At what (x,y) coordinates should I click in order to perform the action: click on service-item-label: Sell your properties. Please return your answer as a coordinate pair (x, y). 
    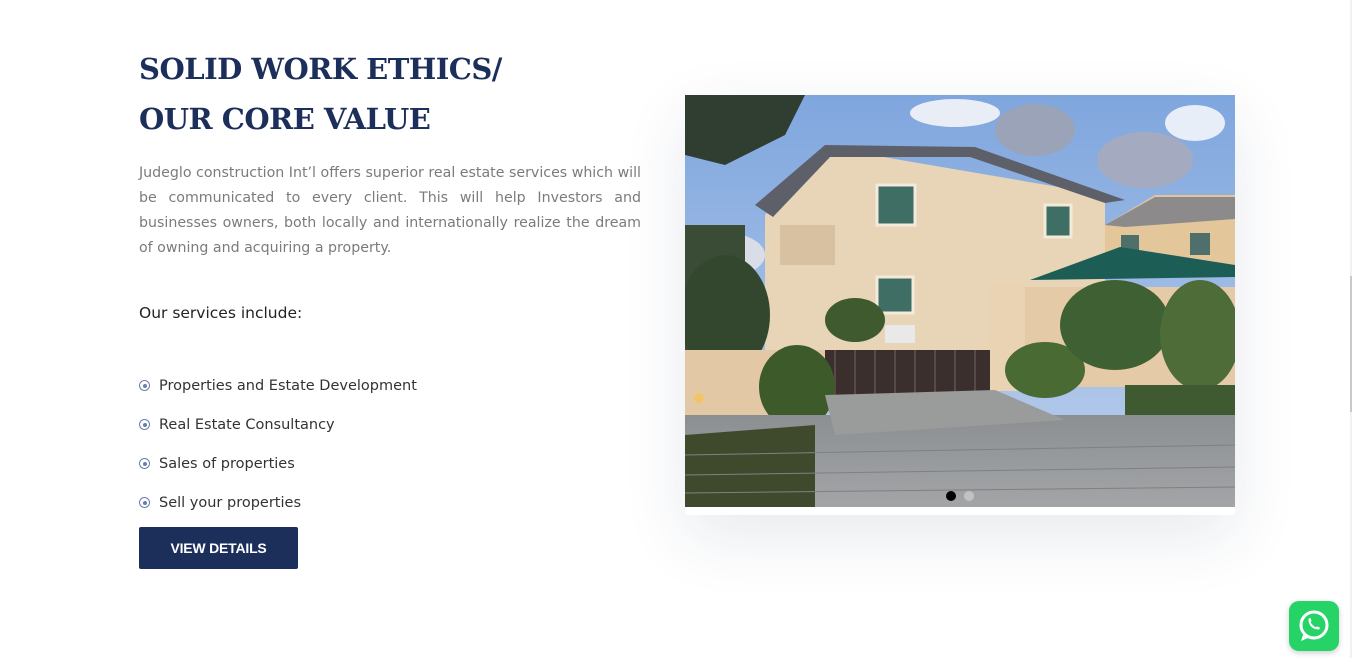
    Looking at the image, I should click on (230, 502).